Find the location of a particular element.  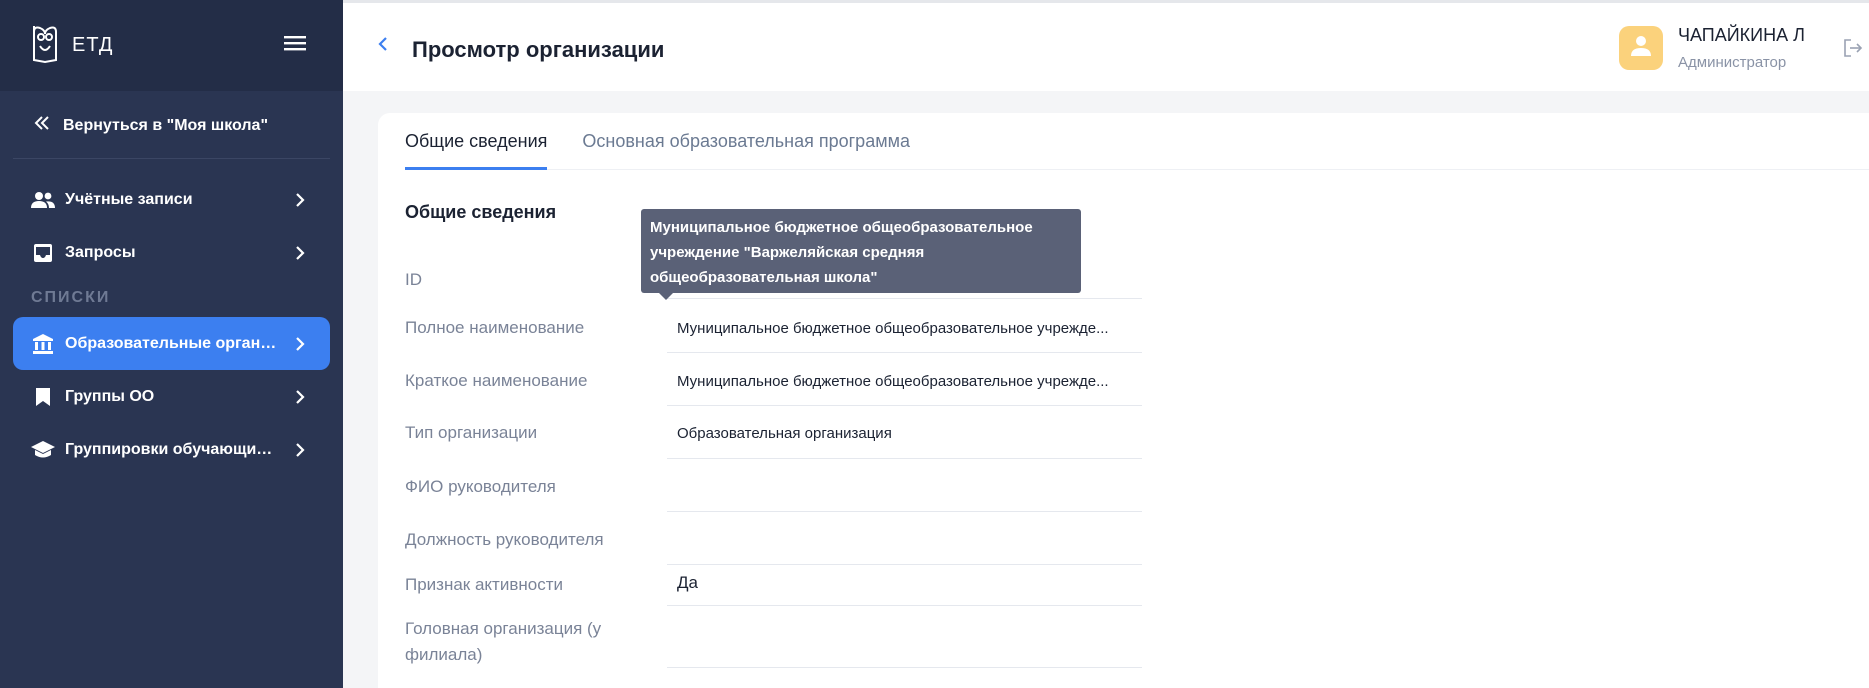

sidebar-item-student-groupings: Группировки обучающихся is located at coordinates (171, 449).